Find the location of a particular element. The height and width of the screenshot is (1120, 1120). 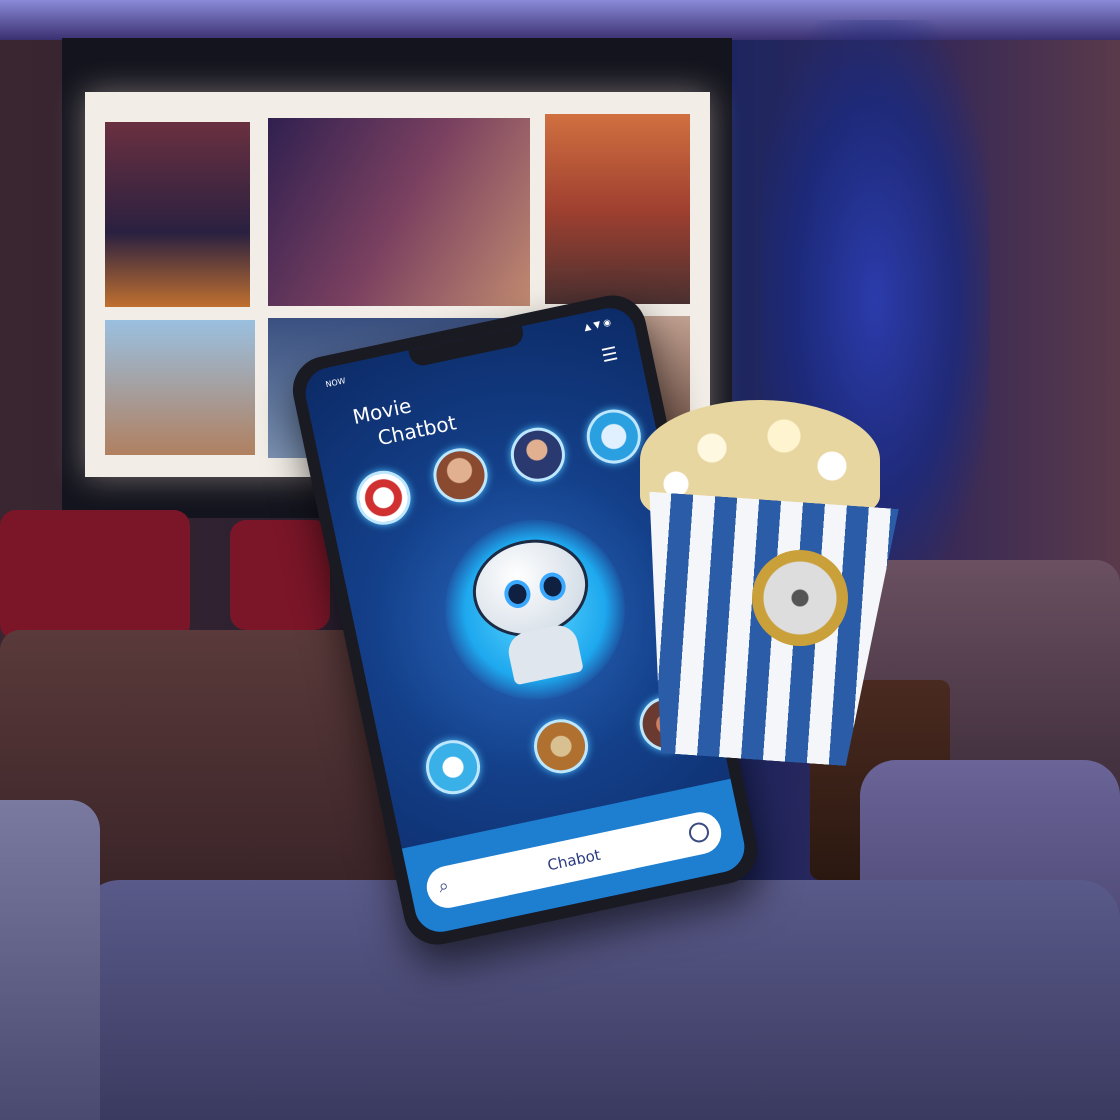

send-icon is located at coordinates (699, 832).